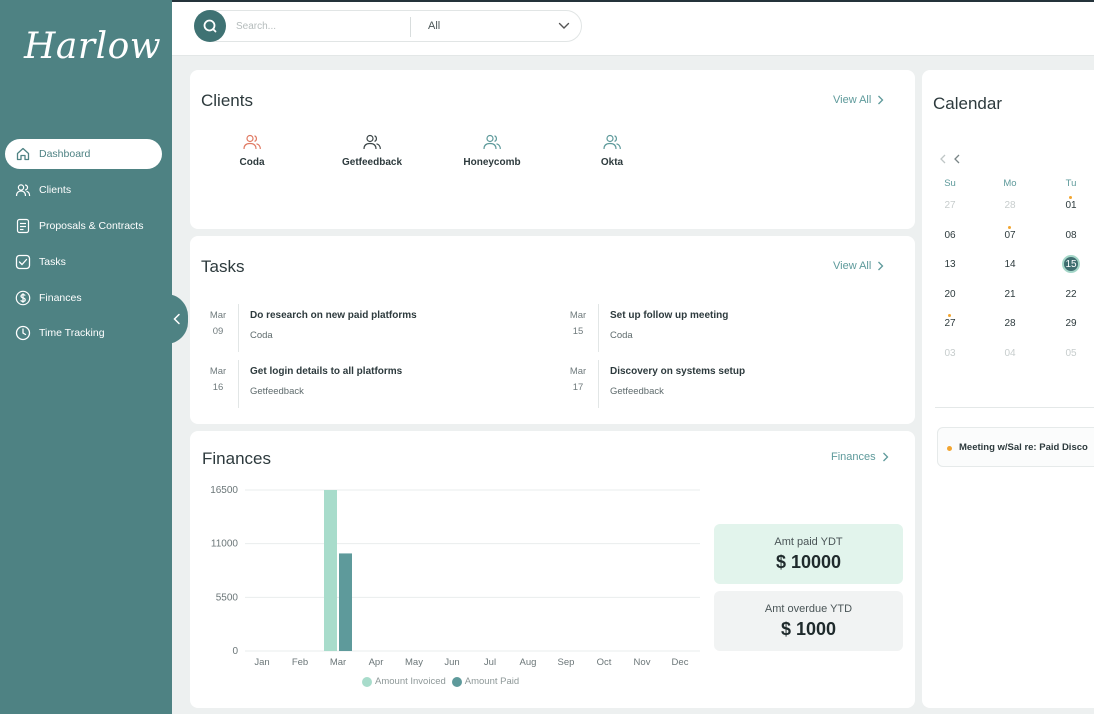  I want to click on filter-dropdown: All, so click(502, 26).